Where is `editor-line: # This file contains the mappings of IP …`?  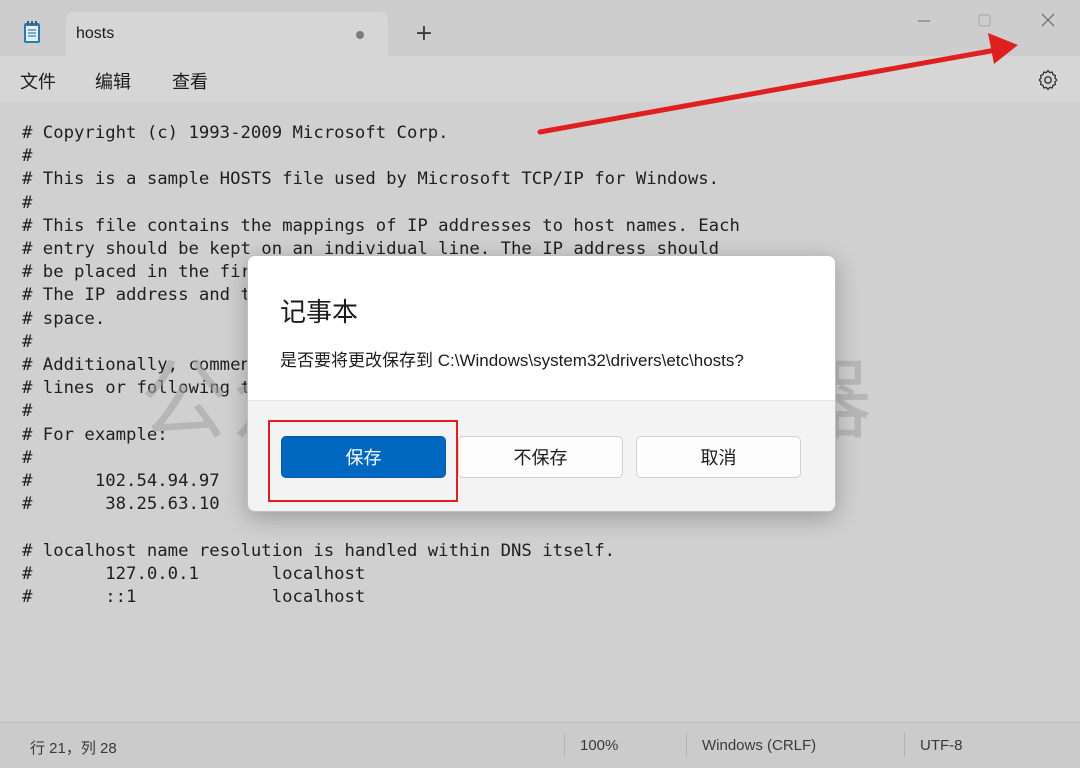
editor-line: # This file contains the mappings of IP … is located at coordinates (381, 225).